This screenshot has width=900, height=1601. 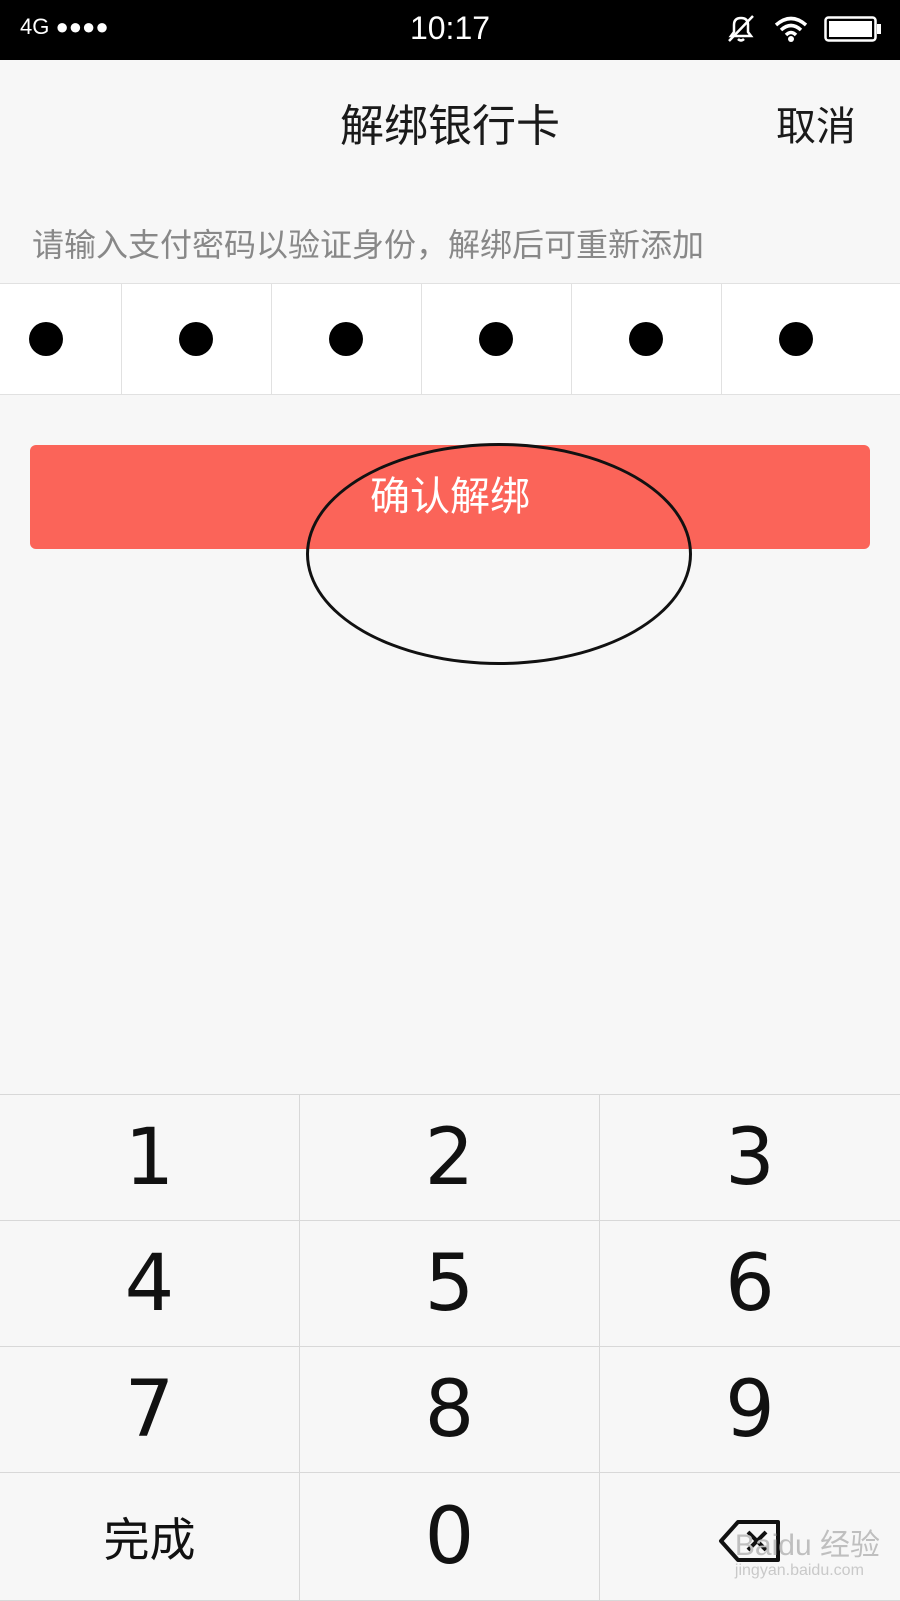 I want to click on key-8: 8, so click(x=450, y=1410).